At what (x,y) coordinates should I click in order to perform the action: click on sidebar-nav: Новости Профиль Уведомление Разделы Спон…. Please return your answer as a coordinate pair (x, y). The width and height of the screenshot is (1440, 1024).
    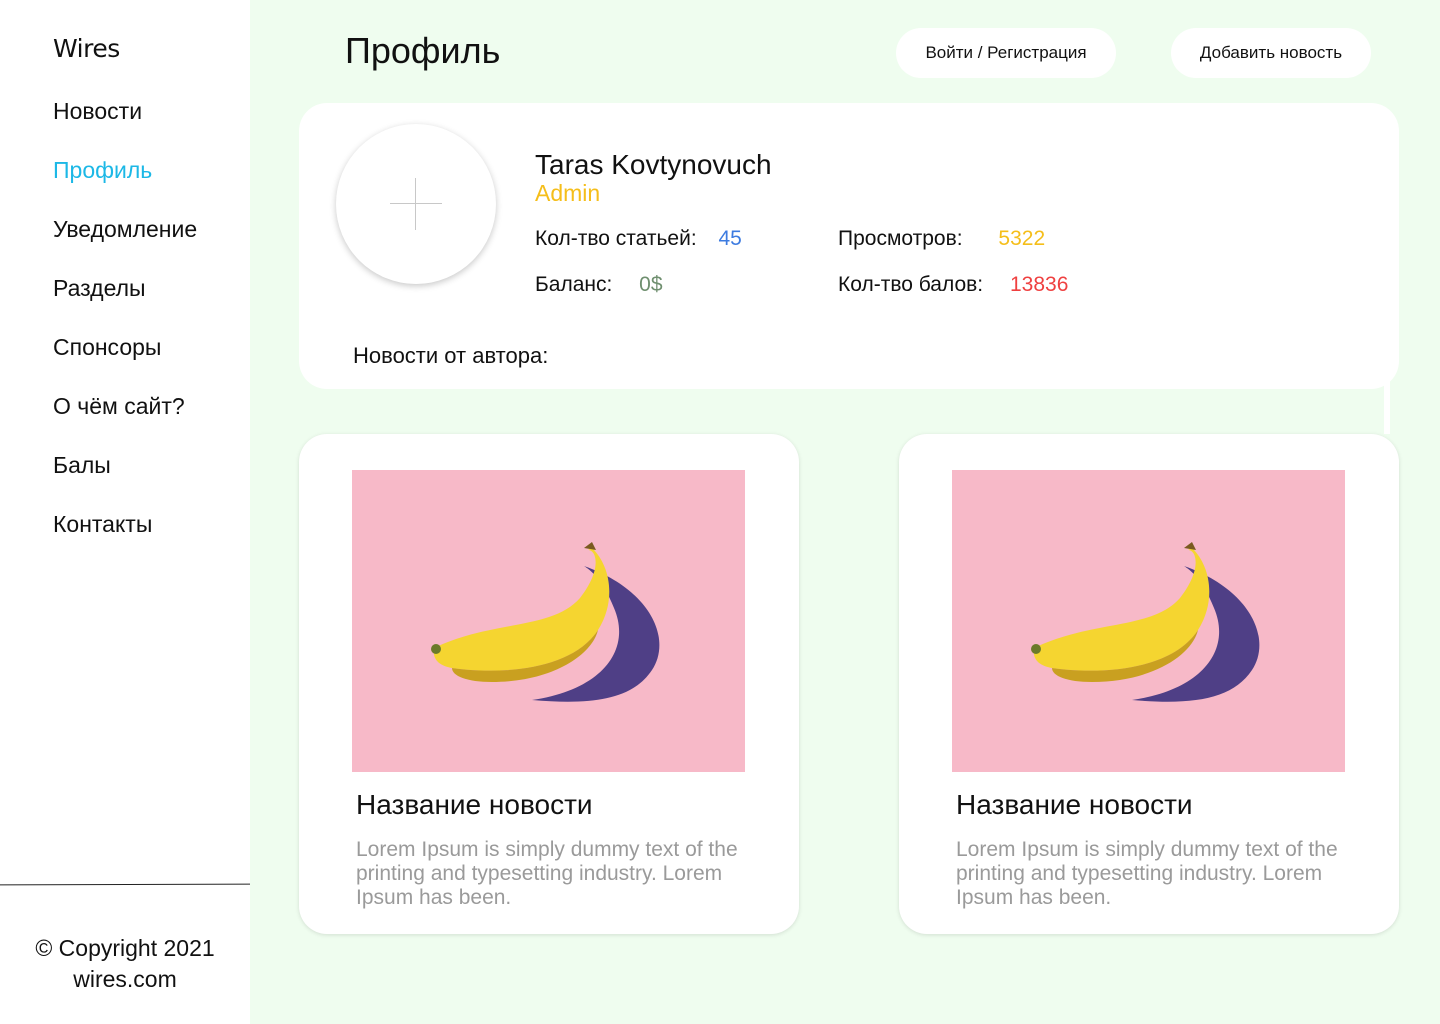
    Looking at the image, I should click on (125, 331).